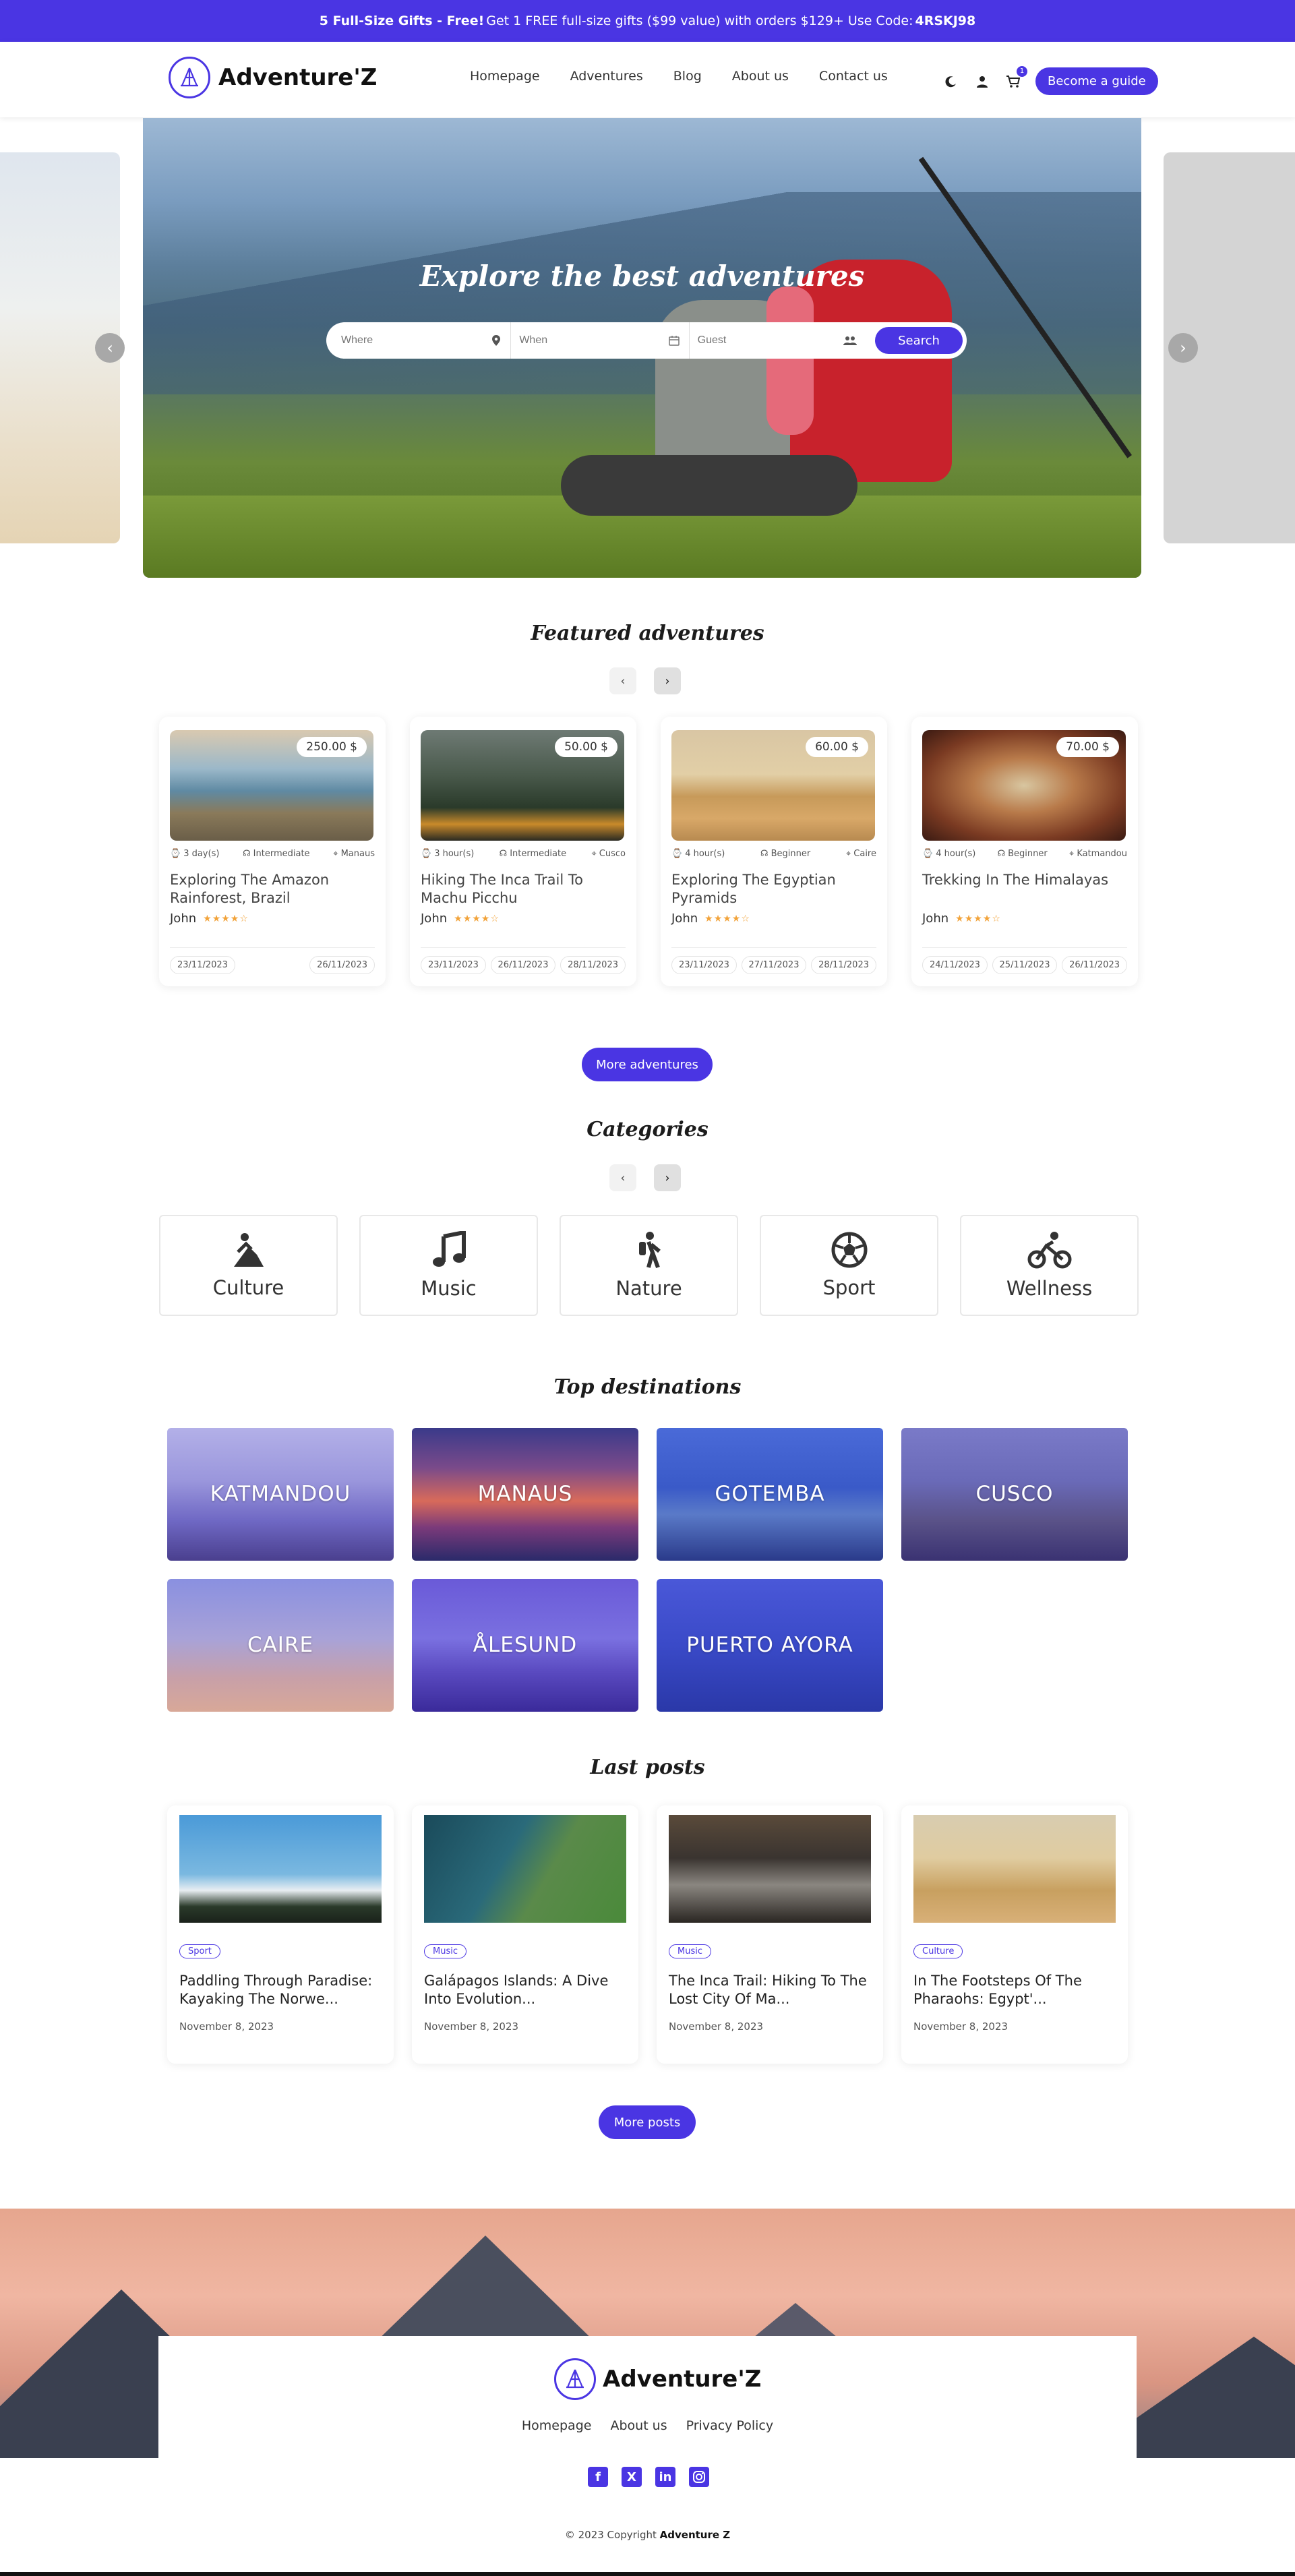 This screenshot has width=1295, height=2576. Describe the element at coordinates (401, 340) in the screenshot. I see `where-input` at that location.